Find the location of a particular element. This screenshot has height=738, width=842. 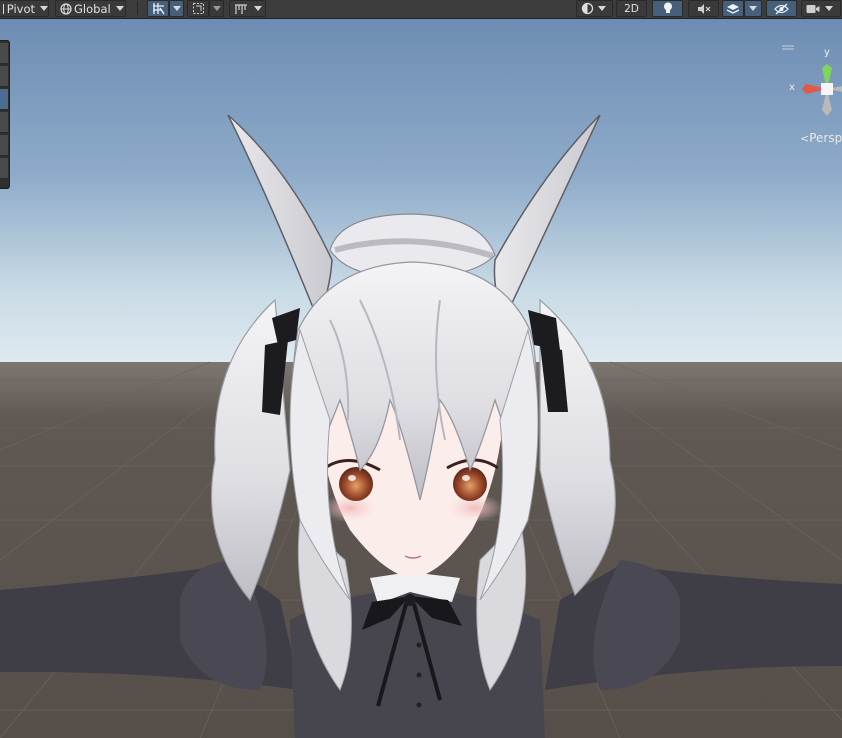

scene-visibility-button is located at coordinates (781, 8).